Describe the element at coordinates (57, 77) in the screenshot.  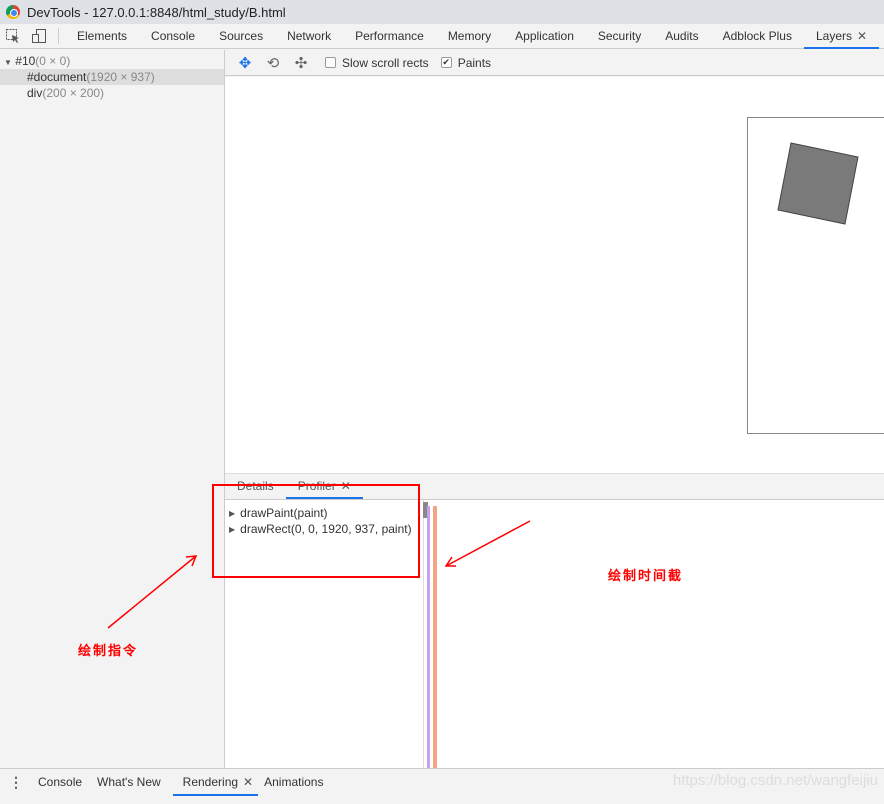
I see `layer-name: #document` at that location.